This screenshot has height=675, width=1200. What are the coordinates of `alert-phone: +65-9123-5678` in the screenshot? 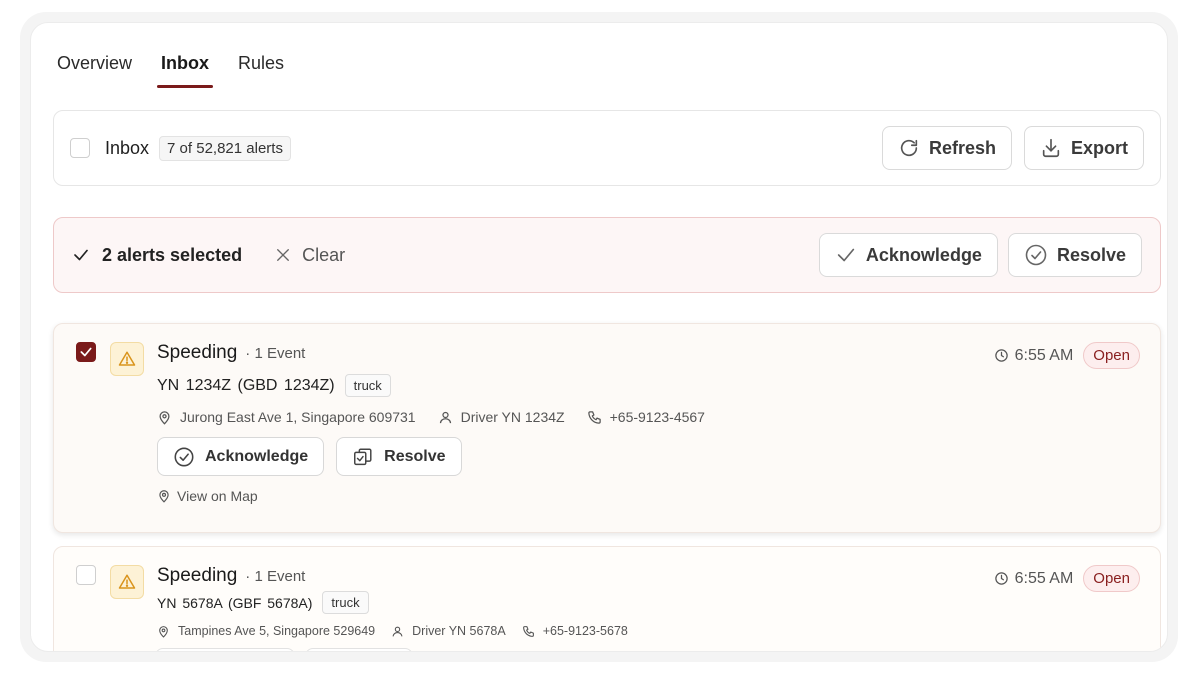 It's located at (585, 631).